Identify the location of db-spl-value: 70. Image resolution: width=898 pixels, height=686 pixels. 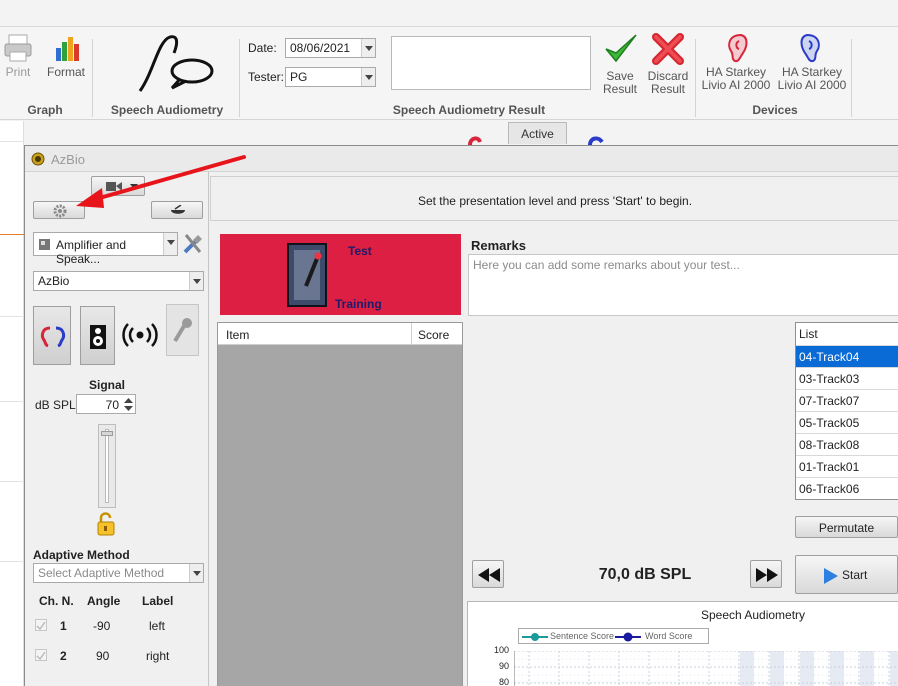
(112, 405).